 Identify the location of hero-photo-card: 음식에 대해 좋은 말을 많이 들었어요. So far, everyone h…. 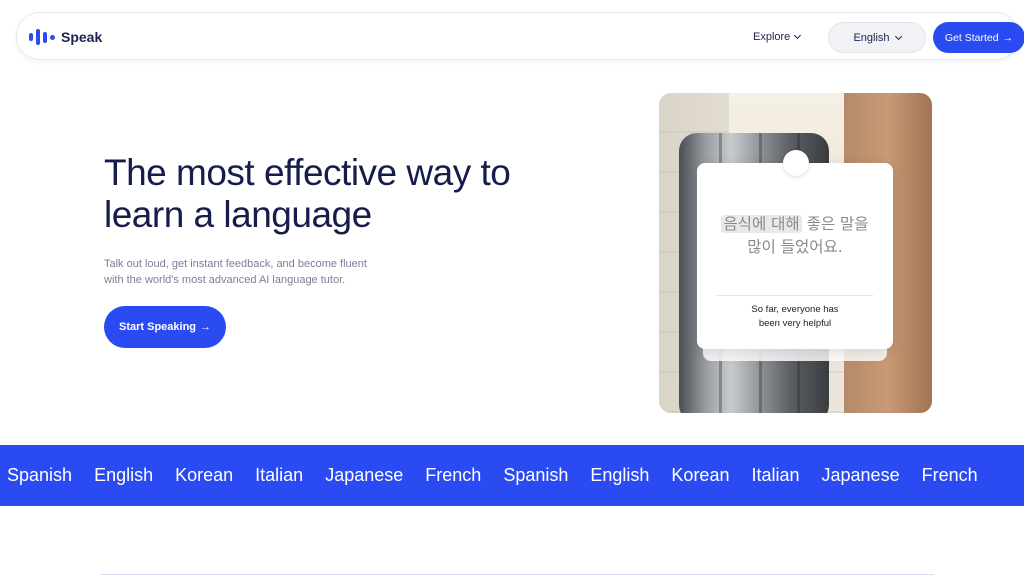
(795, 253).